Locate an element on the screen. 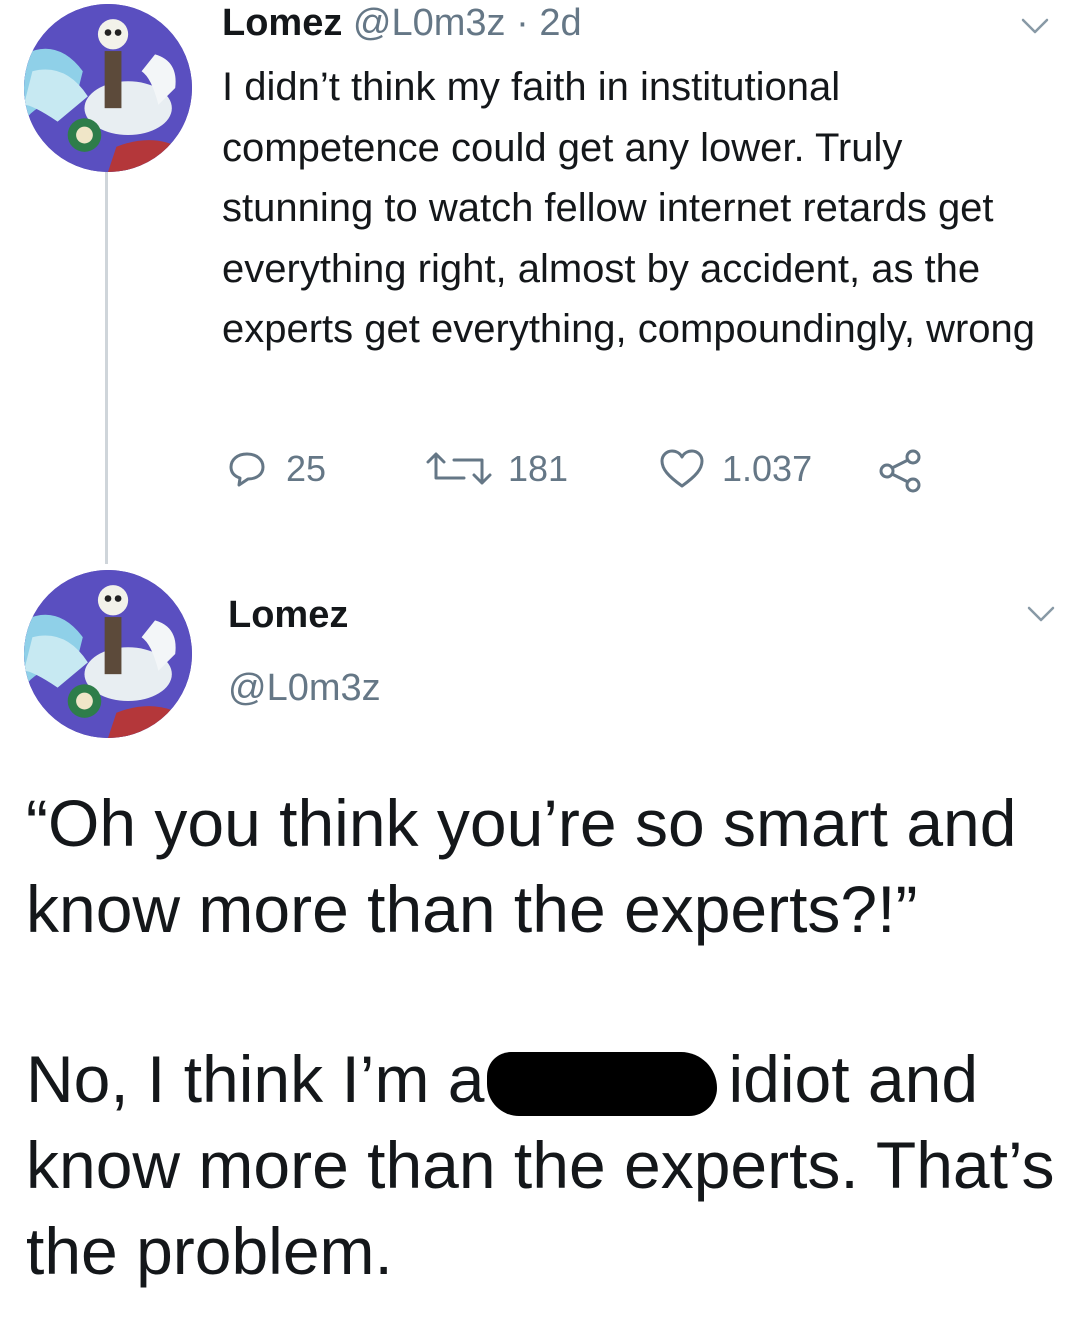 The height and width of the screenshot is (1329, 1080). redaction-mark is located at coordinates (601, 1084).